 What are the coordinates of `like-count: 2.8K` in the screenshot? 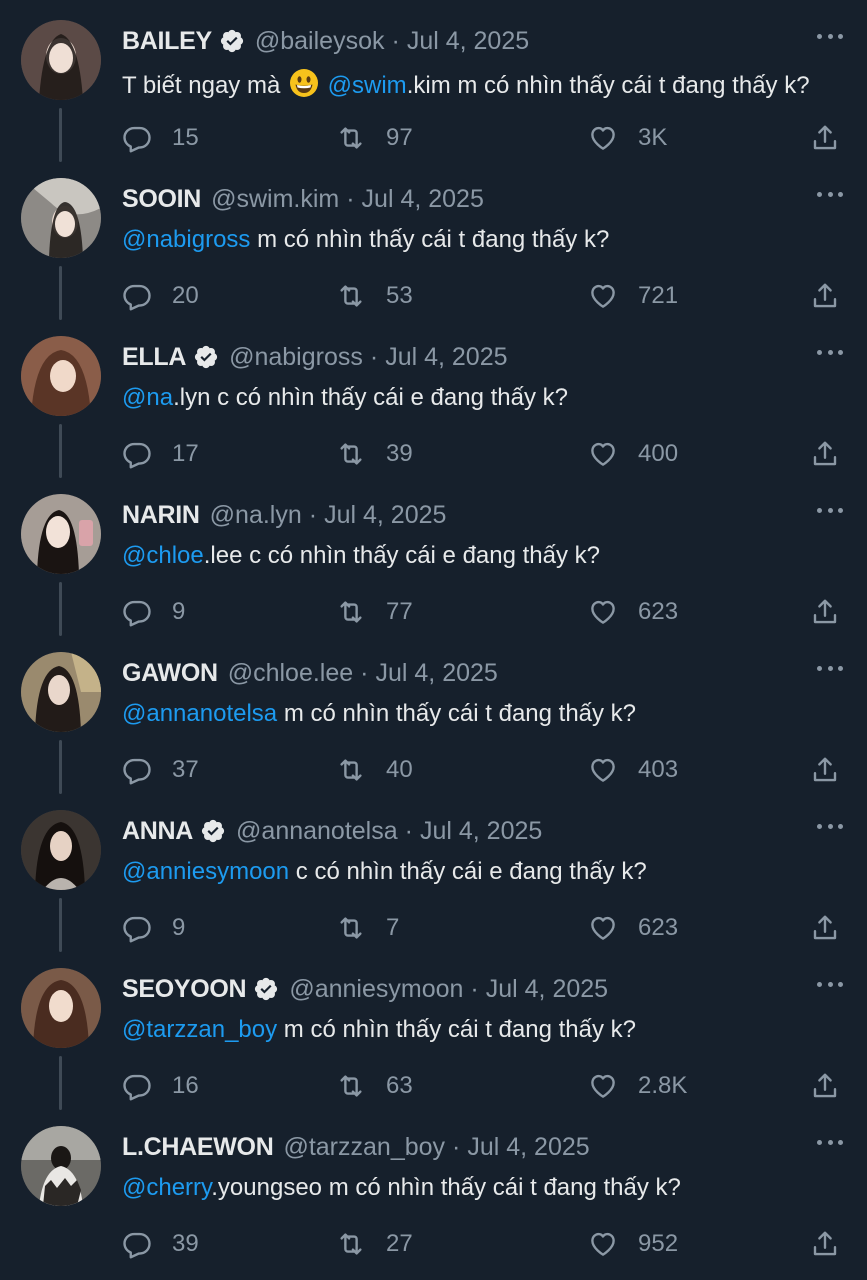 It's located at (663, 1085).